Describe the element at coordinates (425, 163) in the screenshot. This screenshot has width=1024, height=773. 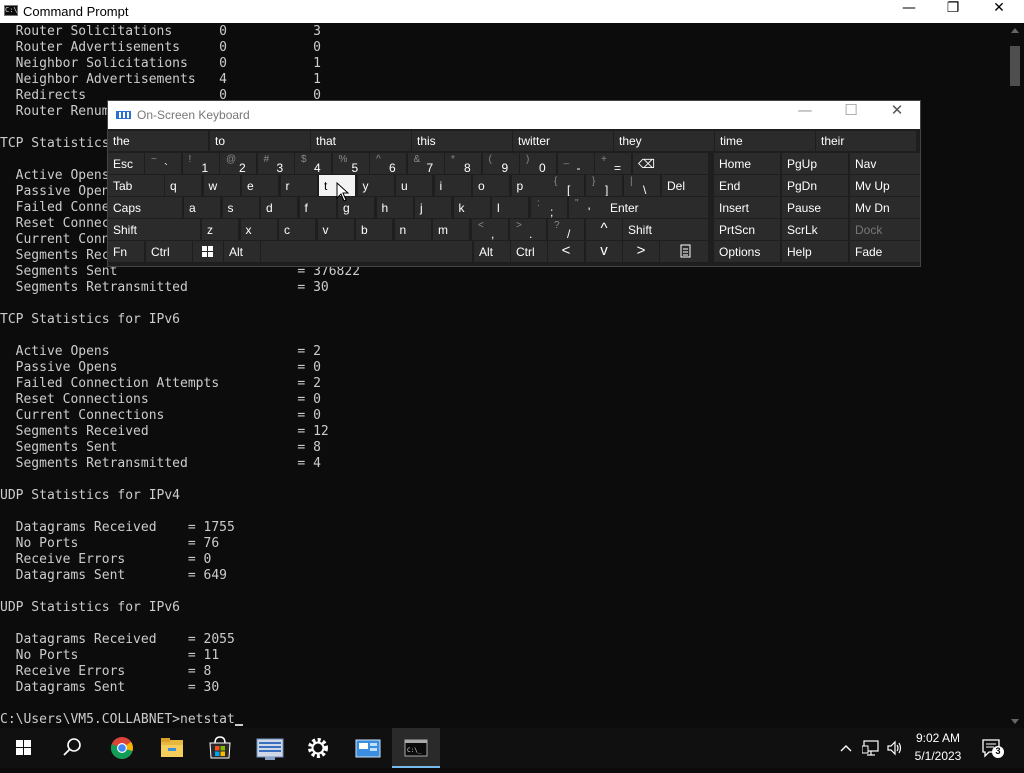
I see `key-7: & 7` at that location.